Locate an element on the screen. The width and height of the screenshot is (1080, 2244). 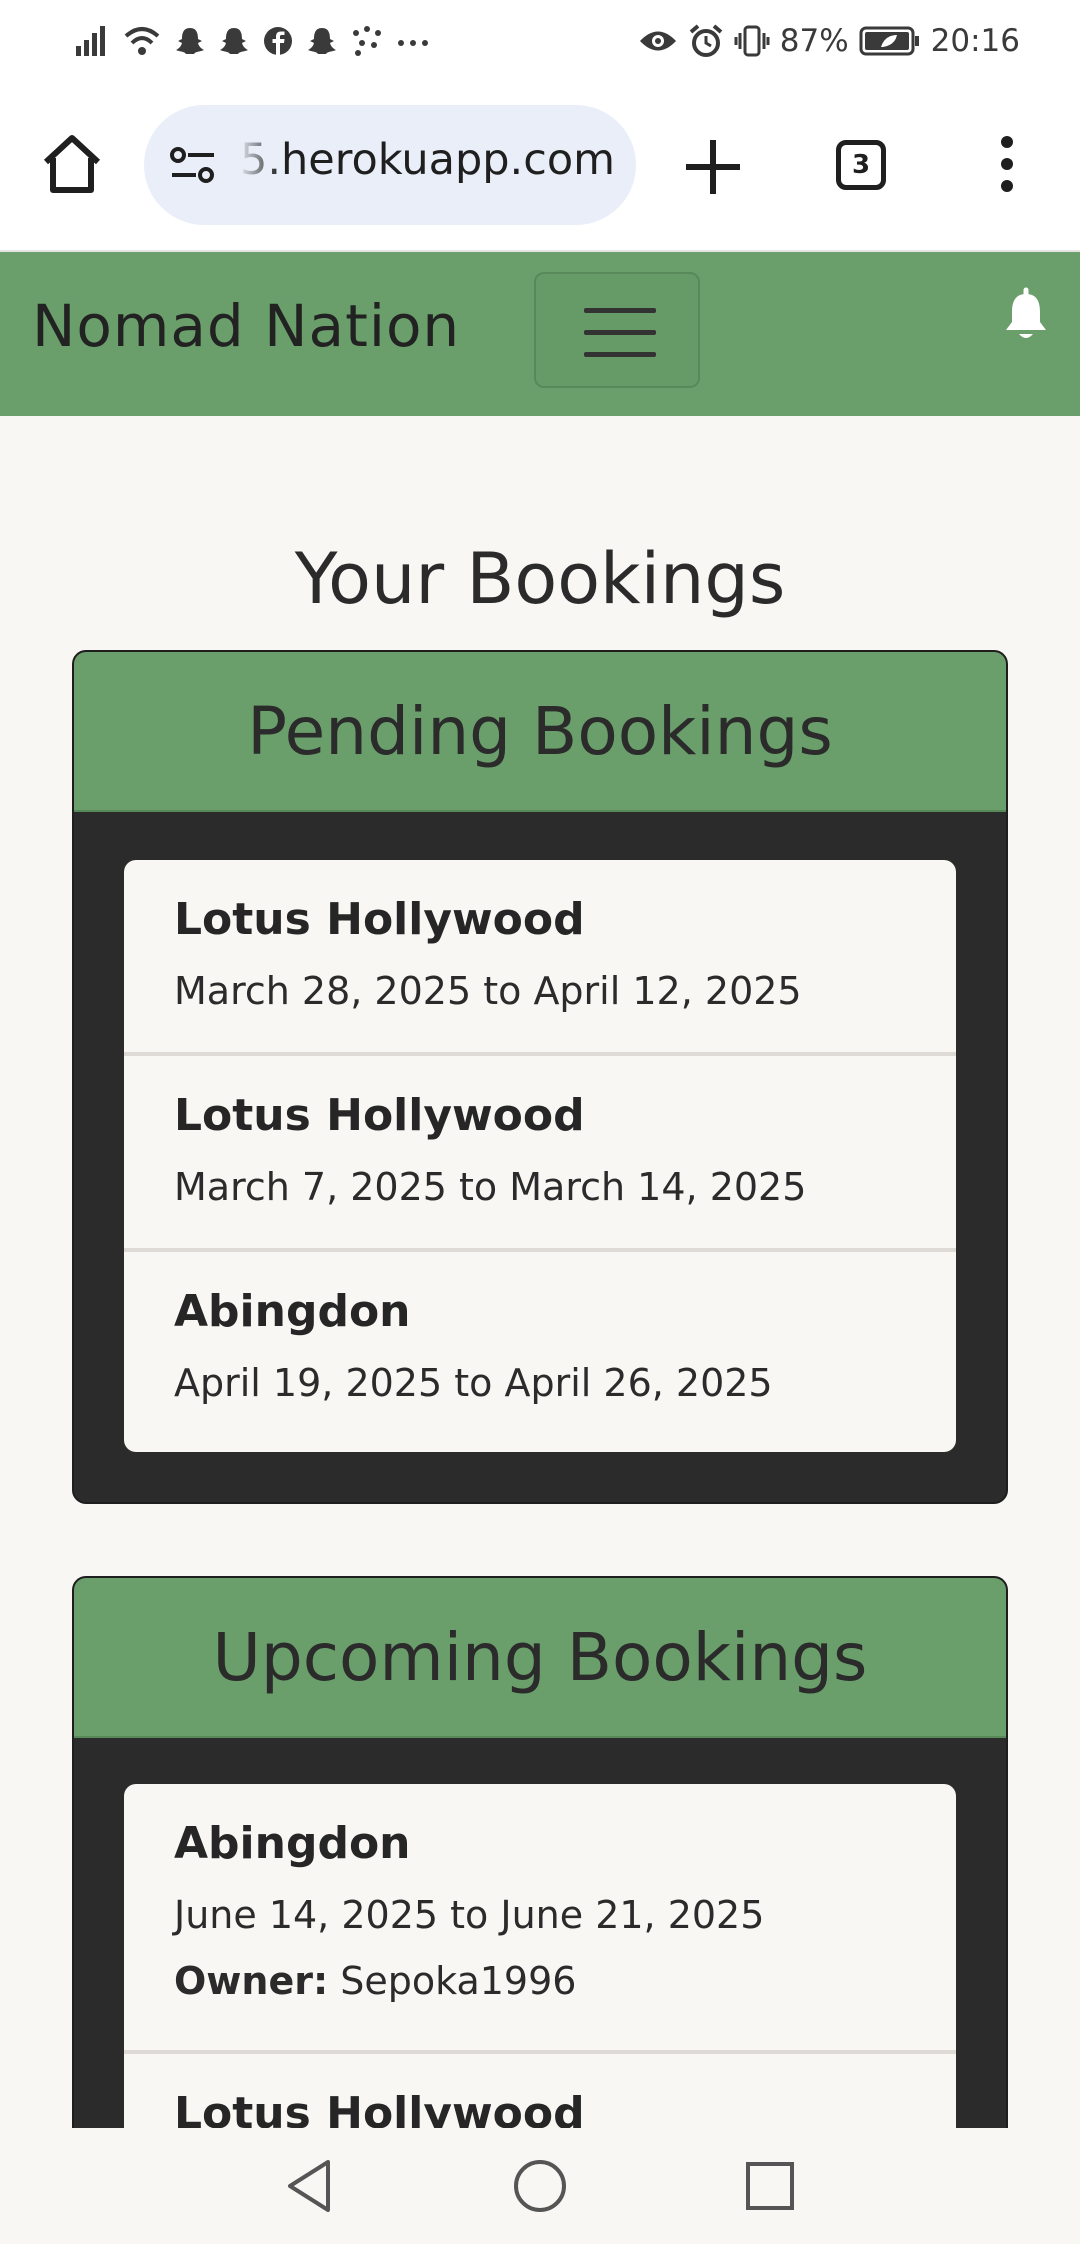
home-icon is located at coordinates (72, 164).